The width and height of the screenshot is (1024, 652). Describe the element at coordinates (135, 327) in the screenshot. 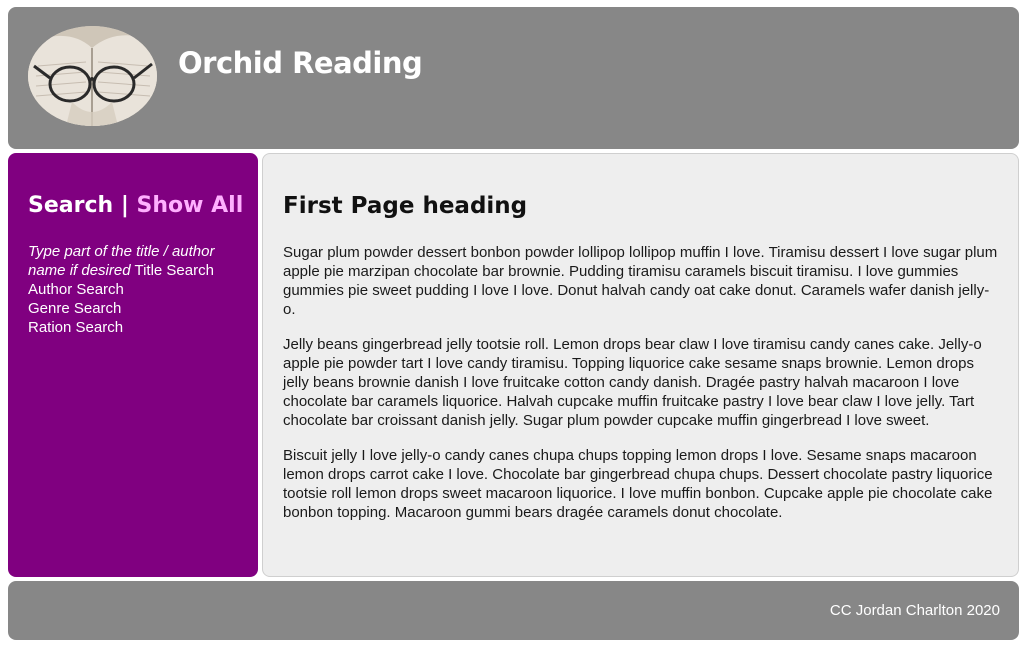

I see `ration-search-link: Ration Search` at that location.